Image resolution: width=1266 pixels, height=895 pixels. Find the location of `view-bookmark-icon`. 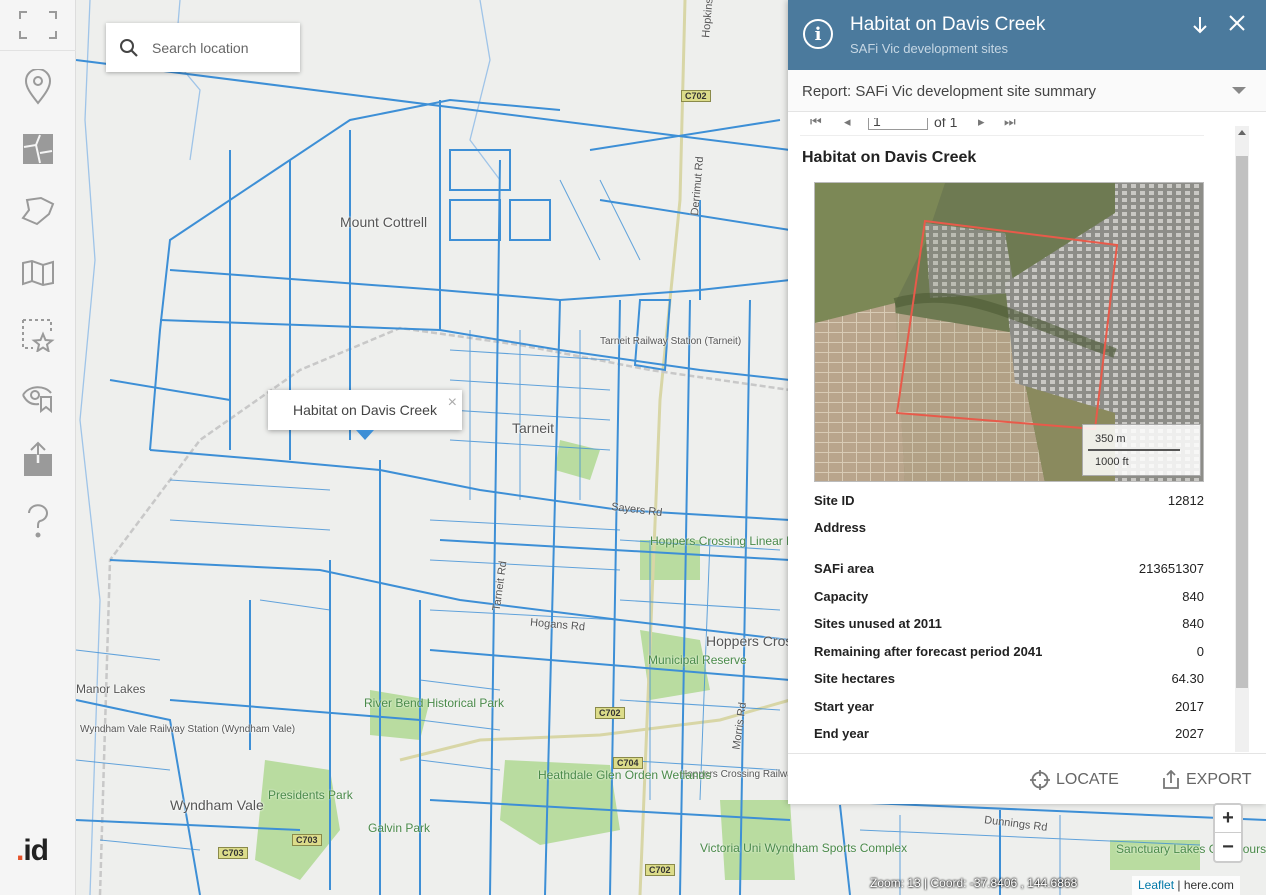

view-bookmark-icon is located at coordinates (37, 399).